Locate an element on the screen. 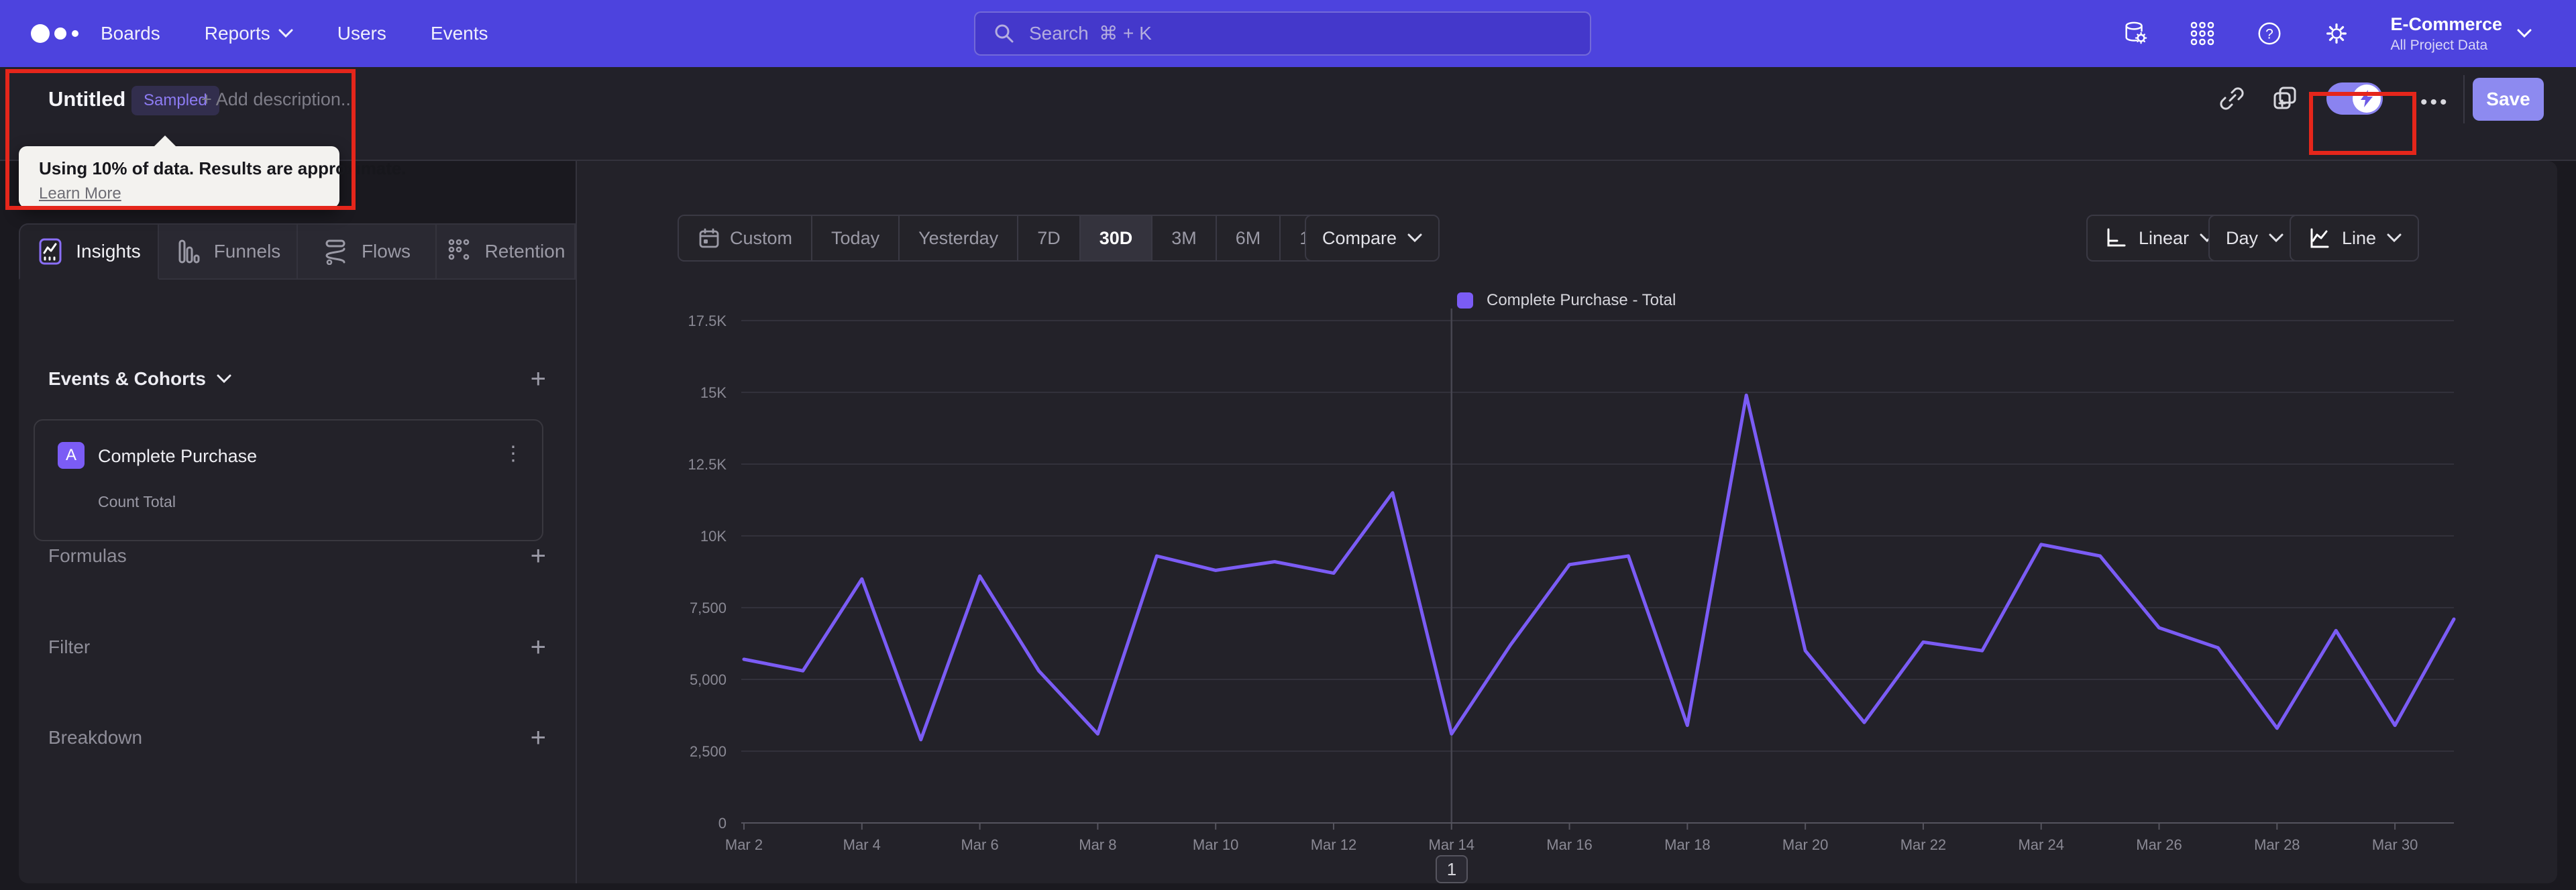 Image resolution: width=2576 pixels, height=890 pixels. y-axis-label: 5,000 is located at coordinates (708, 679).